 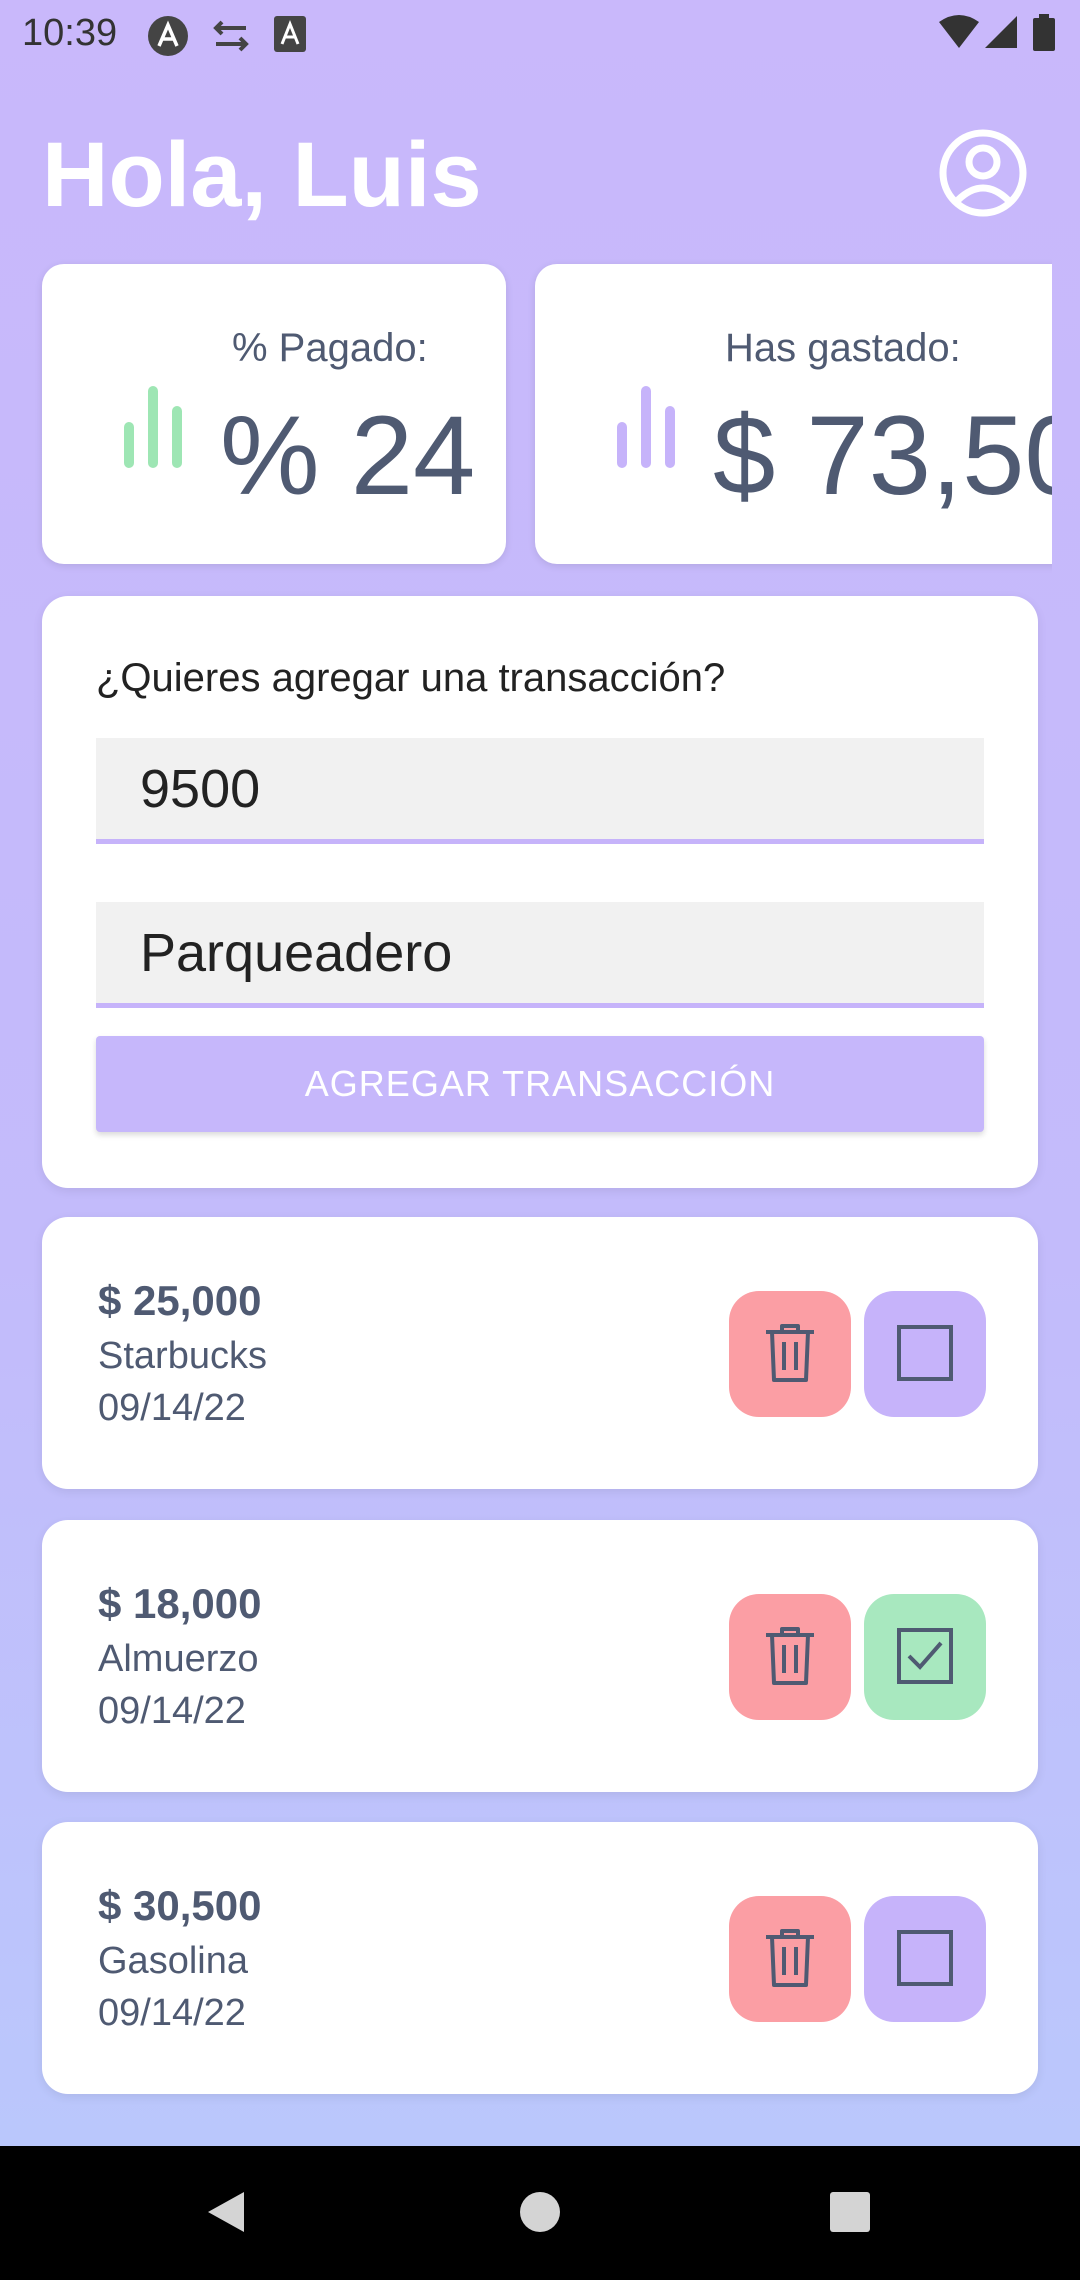 What do you see at coordinates (226, 2212) in the screenshot?
I see `back-icon` at bounding box center [226, 2212].